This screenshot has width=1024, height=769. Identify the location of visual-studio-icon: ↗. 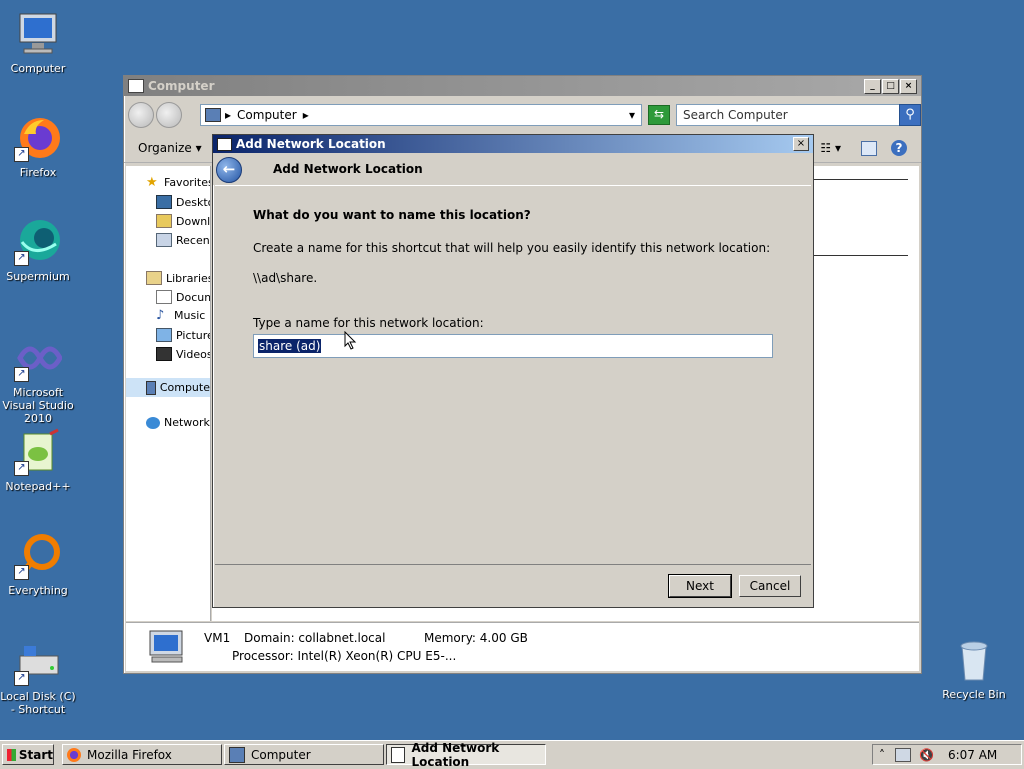
(38, 358).